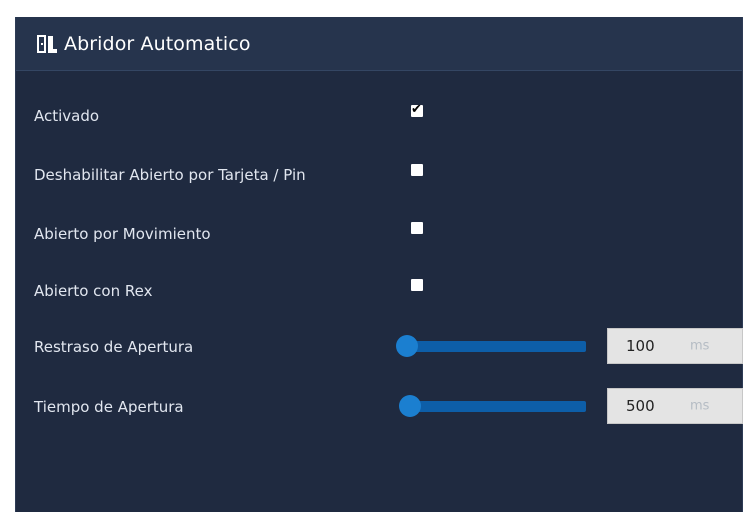 This screenshot has height=512, width=755. What do you see at coordinates (675, 406) in the screenshot?
I see `opening-time-input: 500 ms` at bounding box center [675, 406].